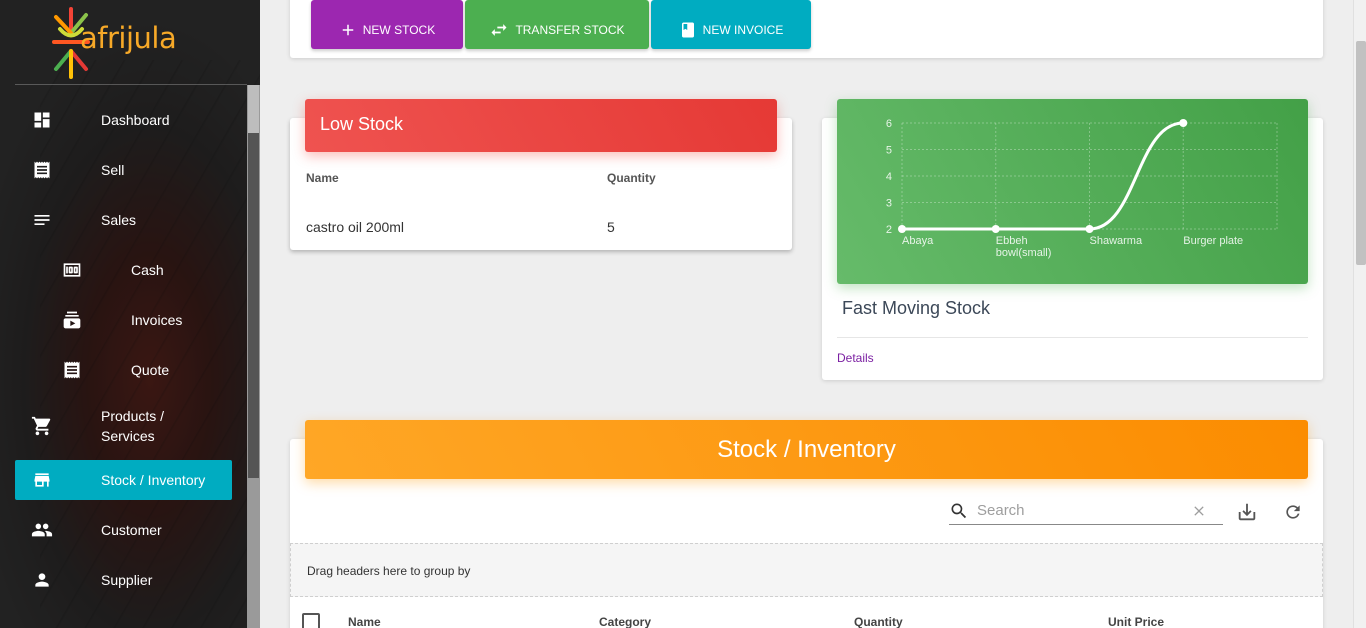 The width and height of the screenshot is (1366, 628). What do you see at coordinates (311, 620) in the screenshot?
I see `select-all-checkbox` at bounding box center [311, 620].